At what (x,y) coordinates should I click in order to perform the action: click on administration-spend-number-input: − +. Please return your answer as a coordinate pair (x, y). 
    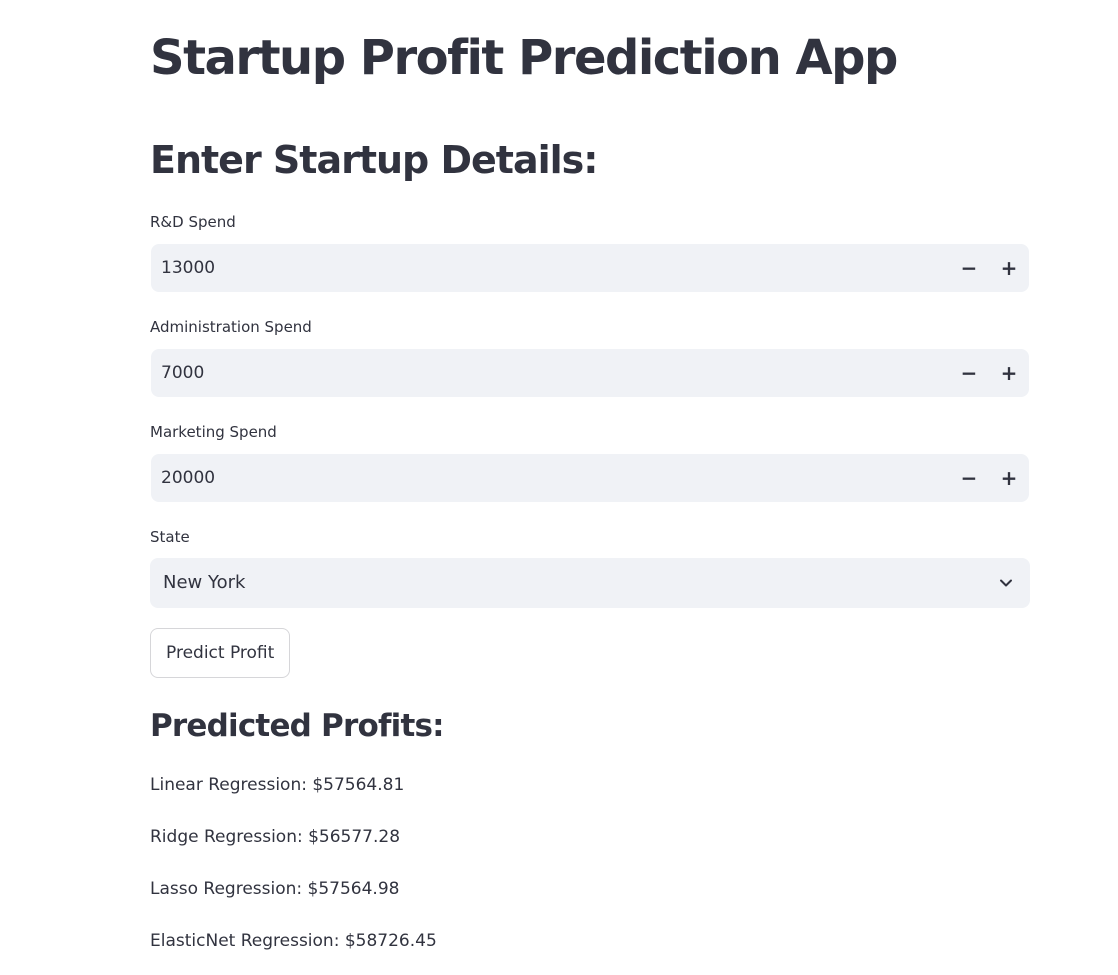
    Looking at the image, I should click on (590, 373).